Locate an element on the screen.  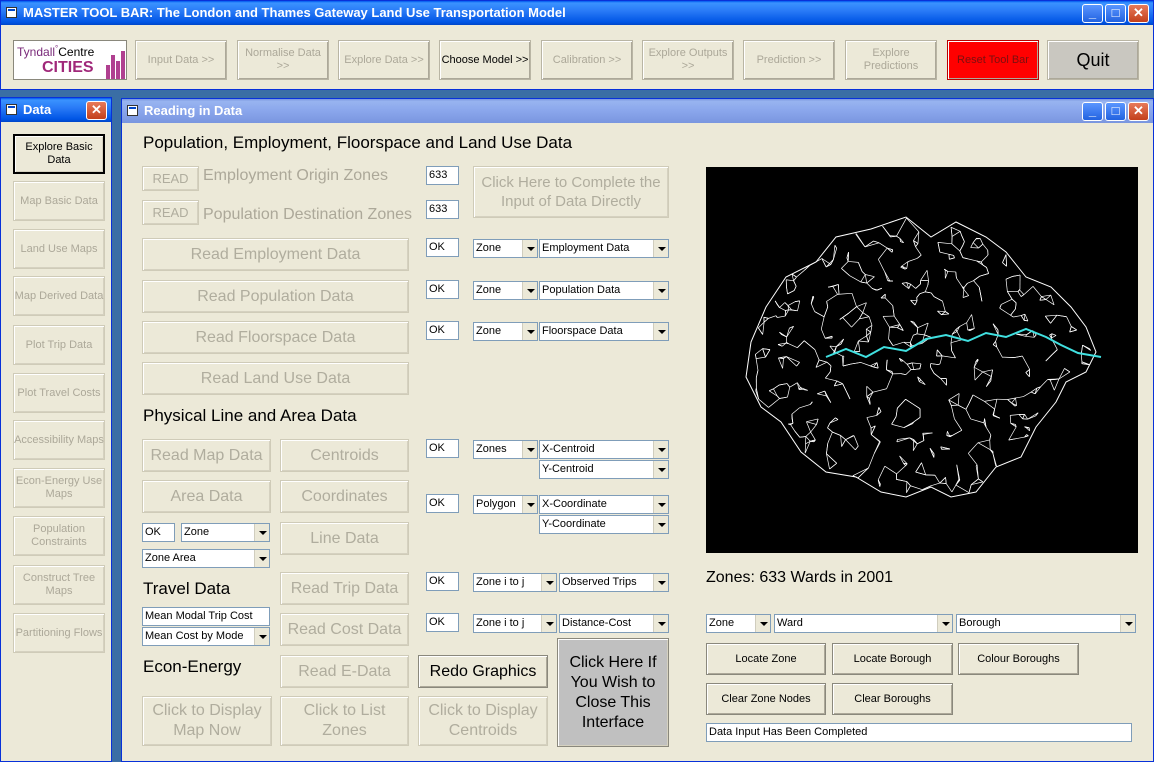
population-zone-select: Zone is located at coordinates (505, 290).